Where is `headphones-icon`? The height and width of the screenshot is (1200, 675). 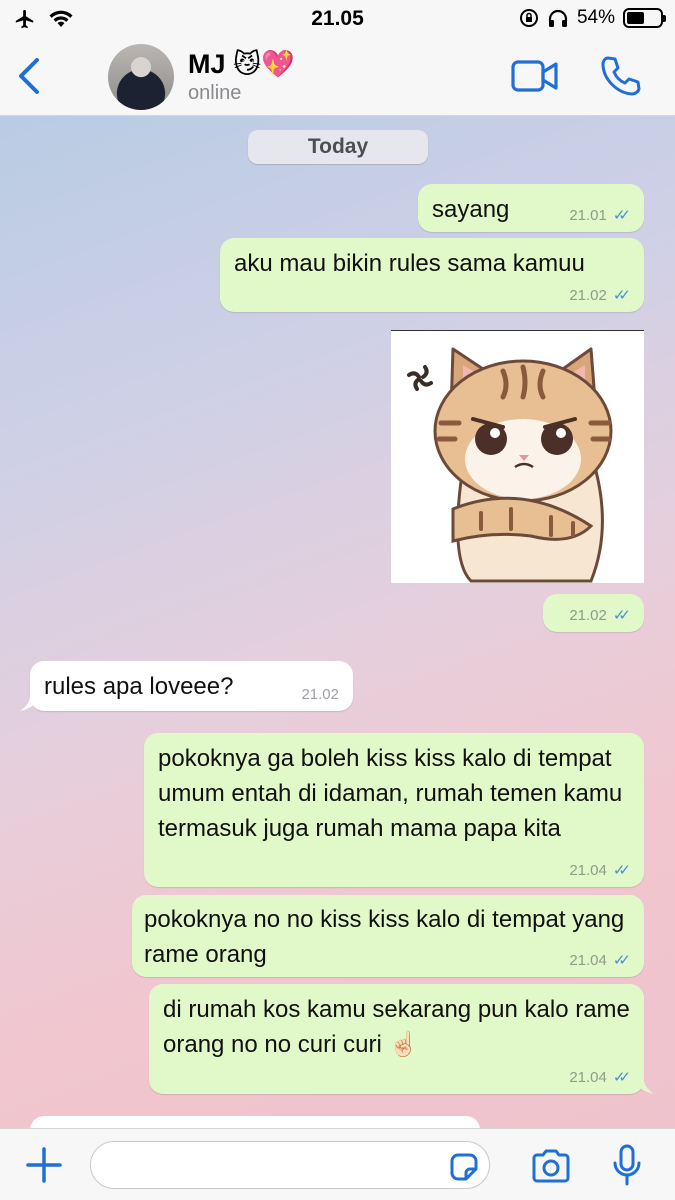
headphones-icon is located at coordinates (558, 18).